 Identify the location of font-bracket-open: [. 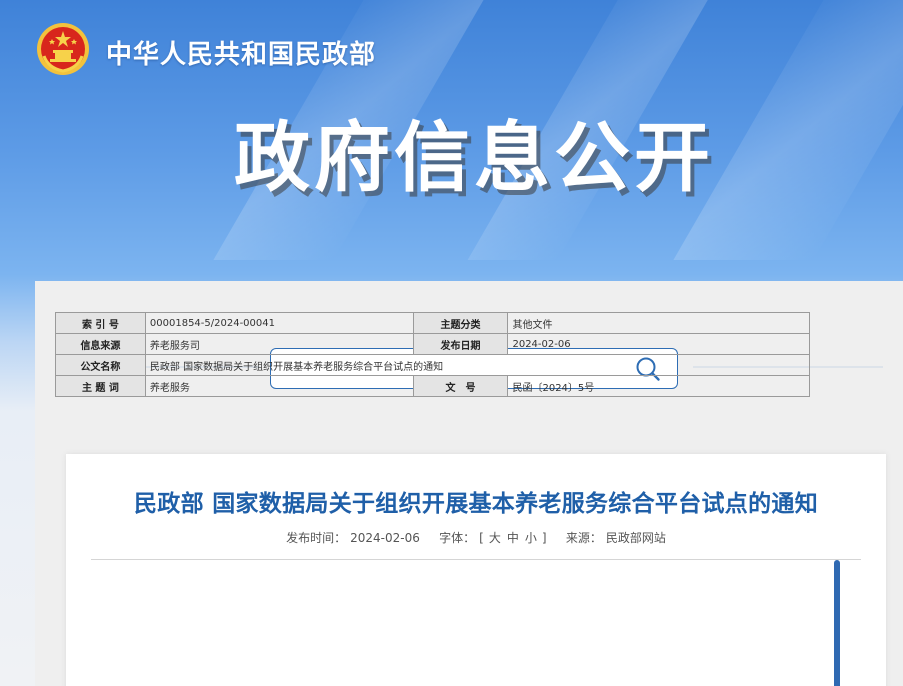
(481, 538).